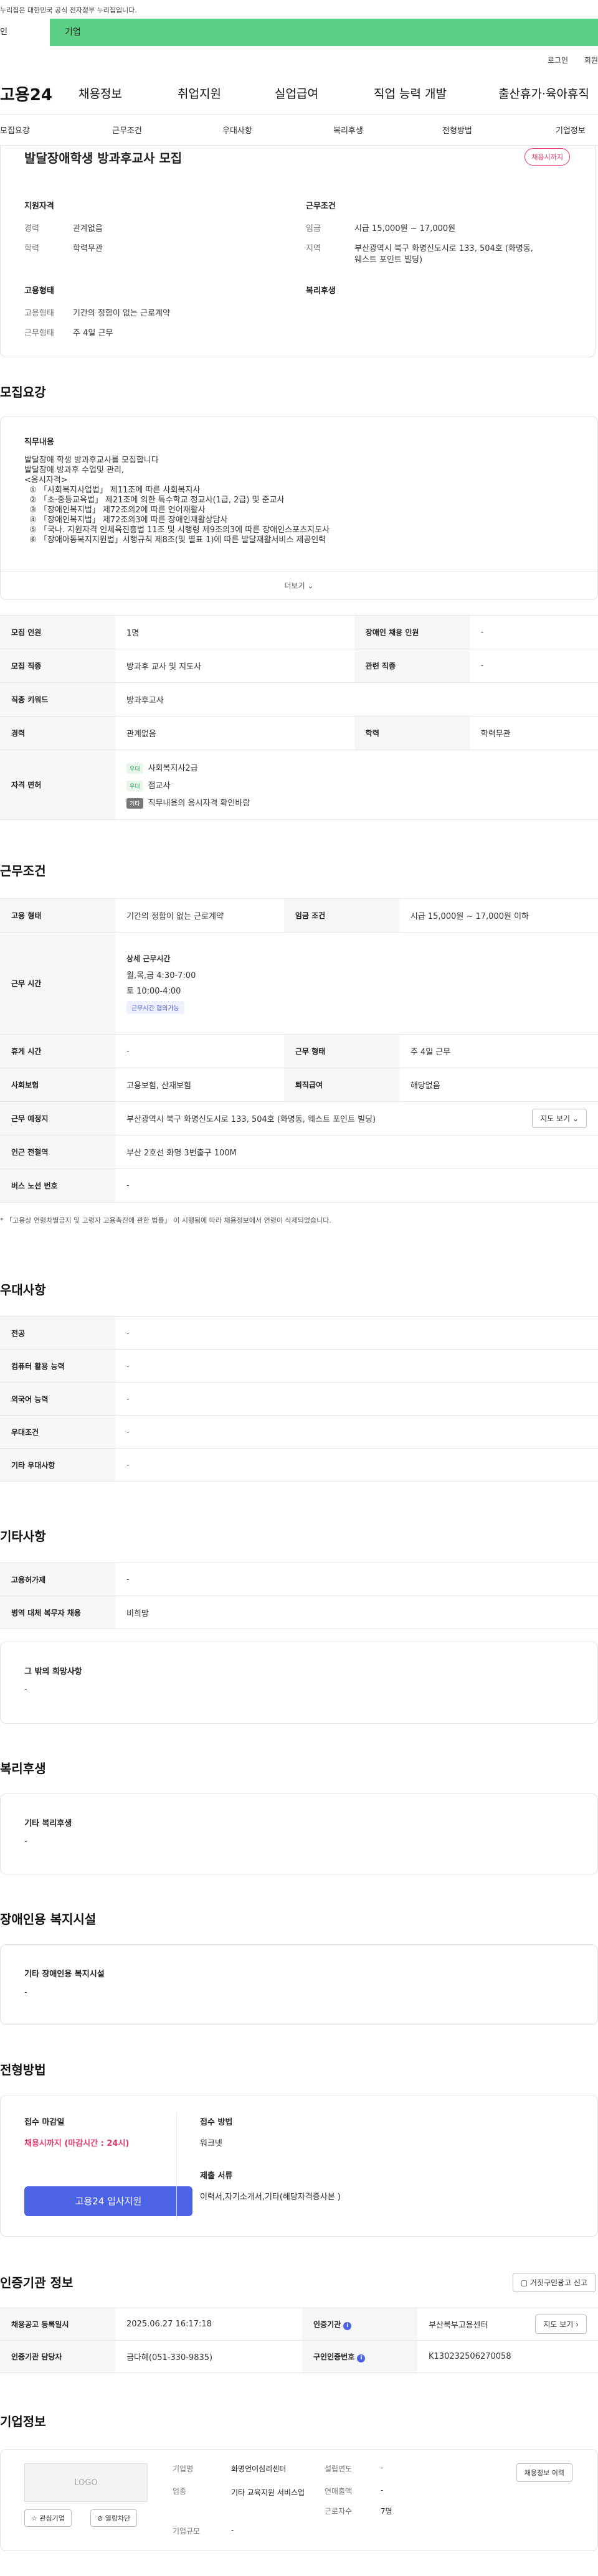 The height and width of the screenshot is (2576, 598). What do you see at coordinates (57, 1465) in the screenshot?
I see `other-preference-label: 기타 우대사항` at bounding box center [57, 1465].